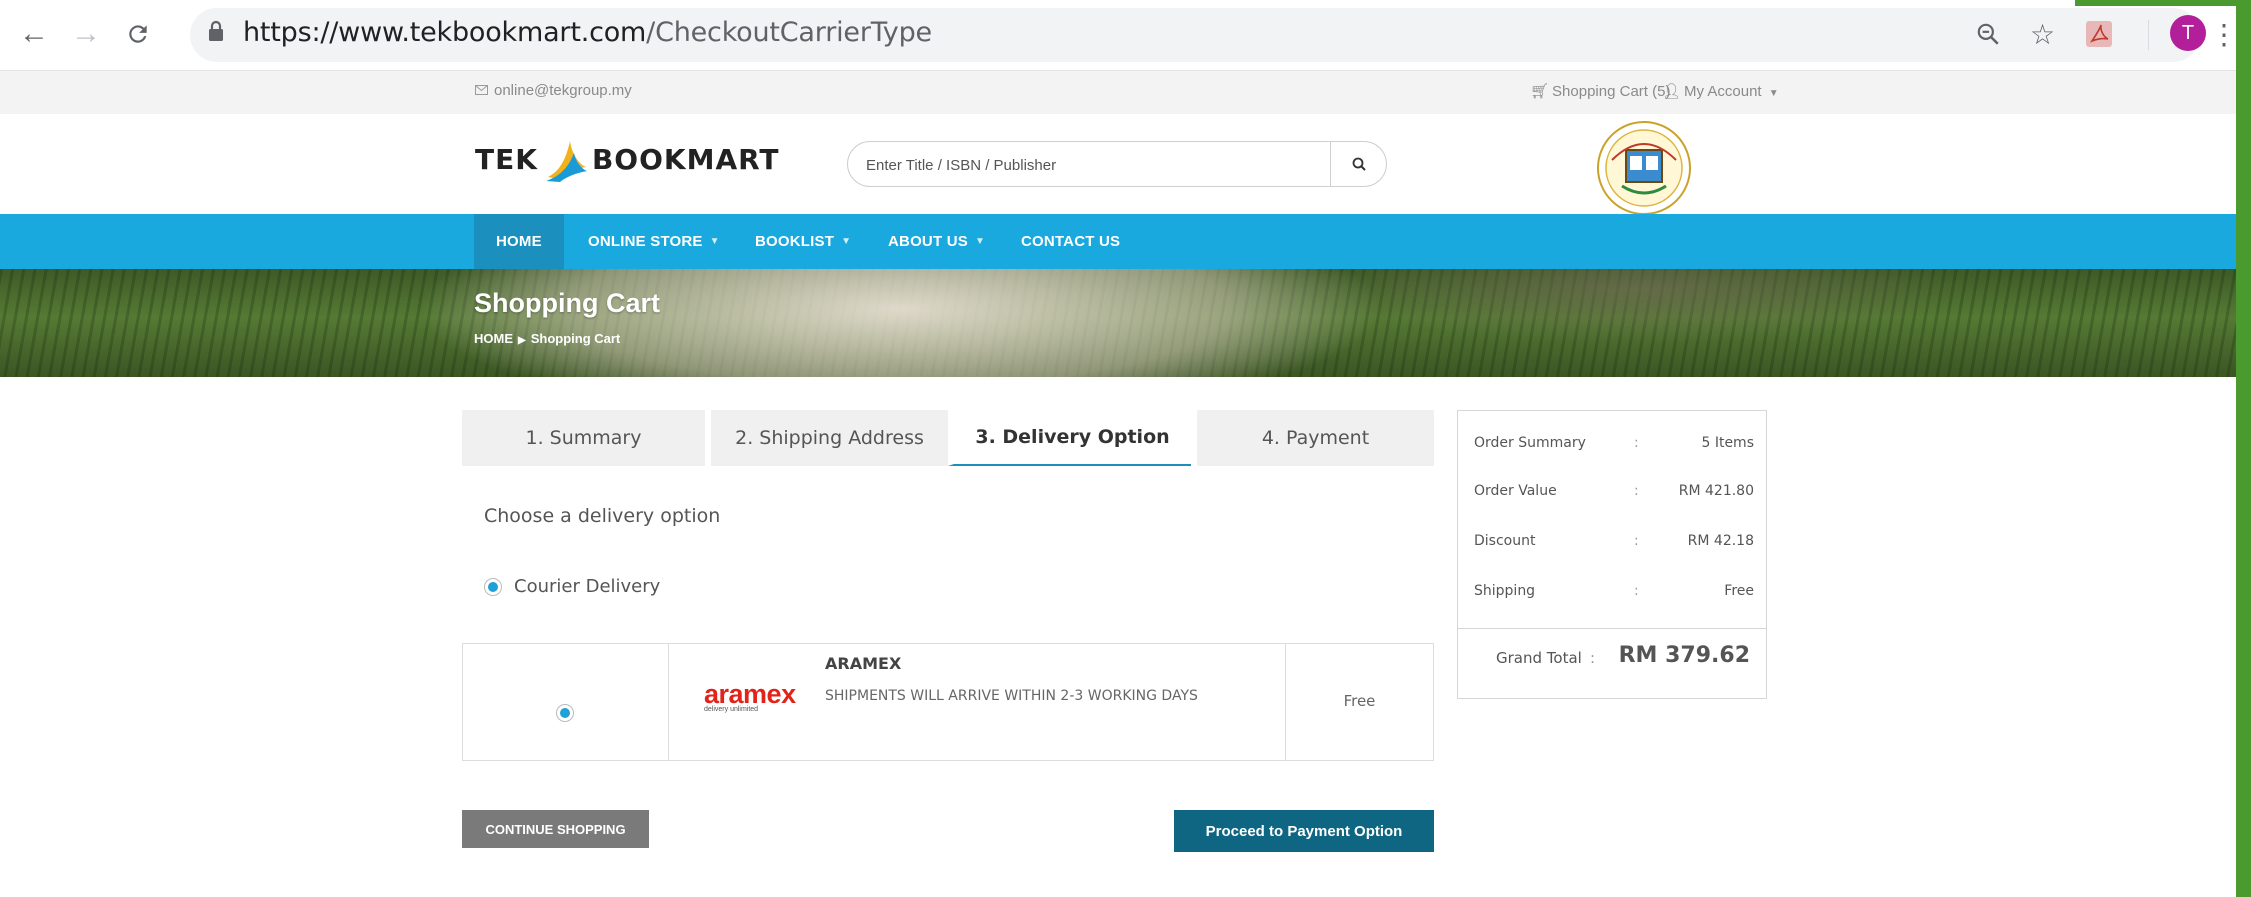 The image size is (2251, 897). Describe the element at coordinates (2243, 448) in the screenshot. I see `decorative-green-strip` at that location.